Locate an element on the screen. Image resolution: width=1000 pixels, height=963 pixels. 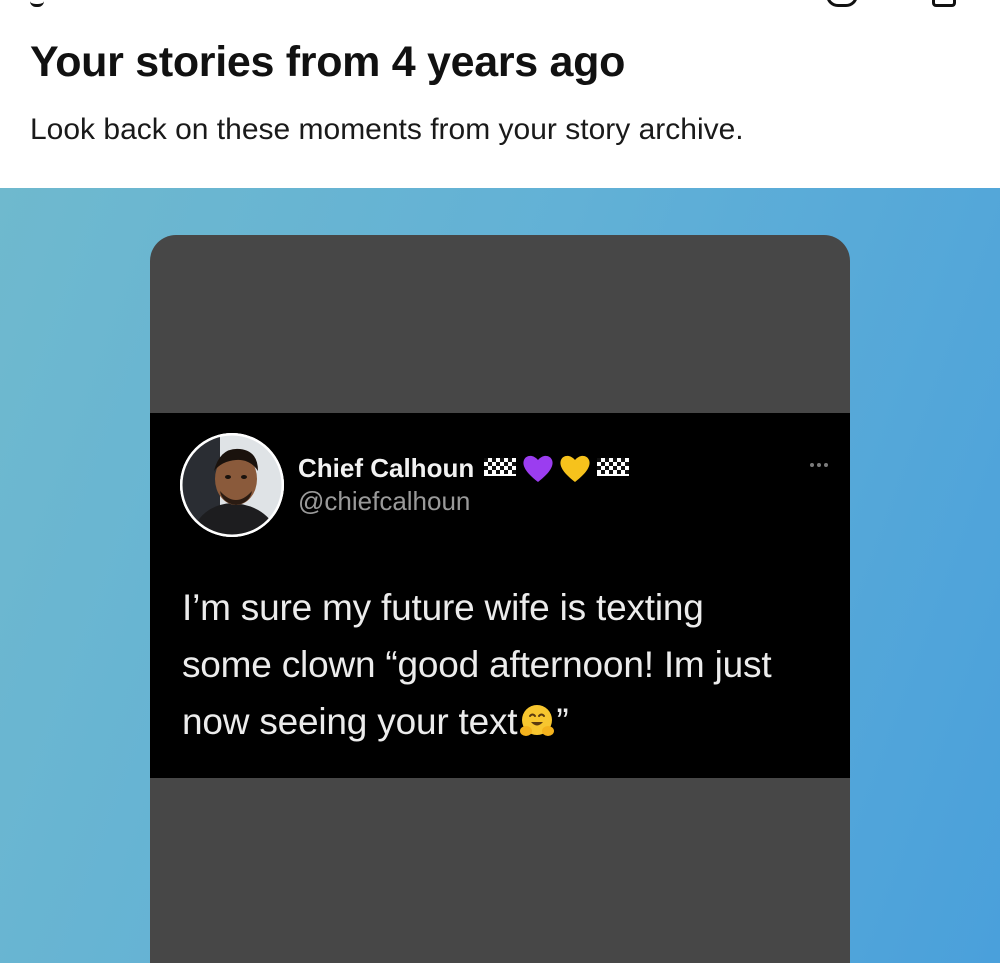
tweet-text-line: some clown “good afternoon! Im just is located at coordinates (477, 664).